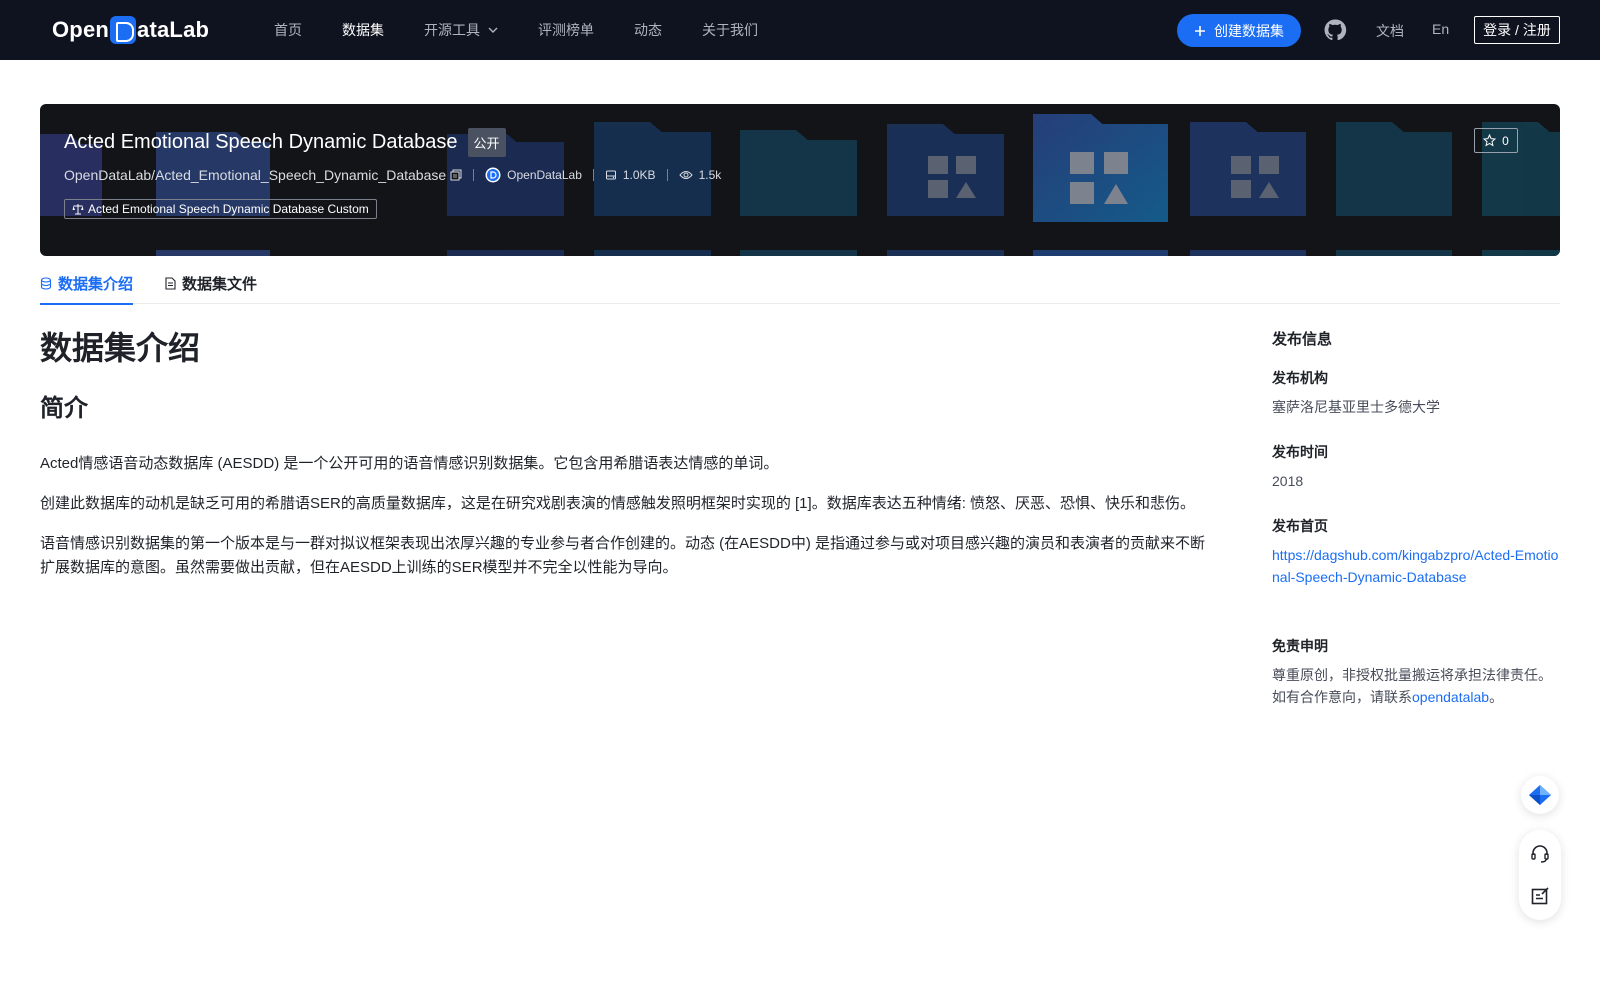 This screenshot has height=1000, width=1600. Describe the element at coordinates (96, 284) in the screenshot. I see `tab-dataset-intro-label: 数据集介绍` at that location.